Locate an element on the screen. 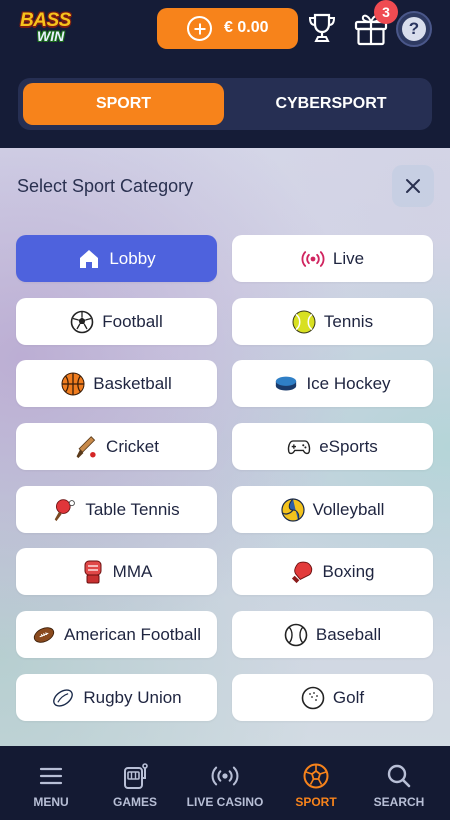  category-ice-hockey: Ice Hockey is located at coordinates (332, 383).